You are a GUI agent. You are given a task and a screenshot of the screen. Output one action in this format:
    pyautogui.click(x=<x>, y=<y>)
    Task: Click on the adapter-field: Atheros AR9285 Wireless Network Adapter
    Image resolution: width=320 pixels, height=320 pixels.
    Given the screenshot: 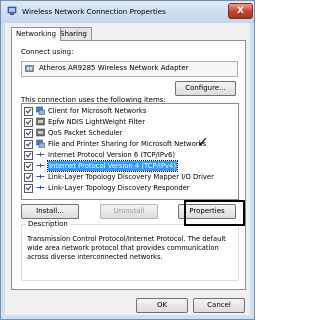 What is the action you would take?
    pyautogui.click(x=129, y=69)
    